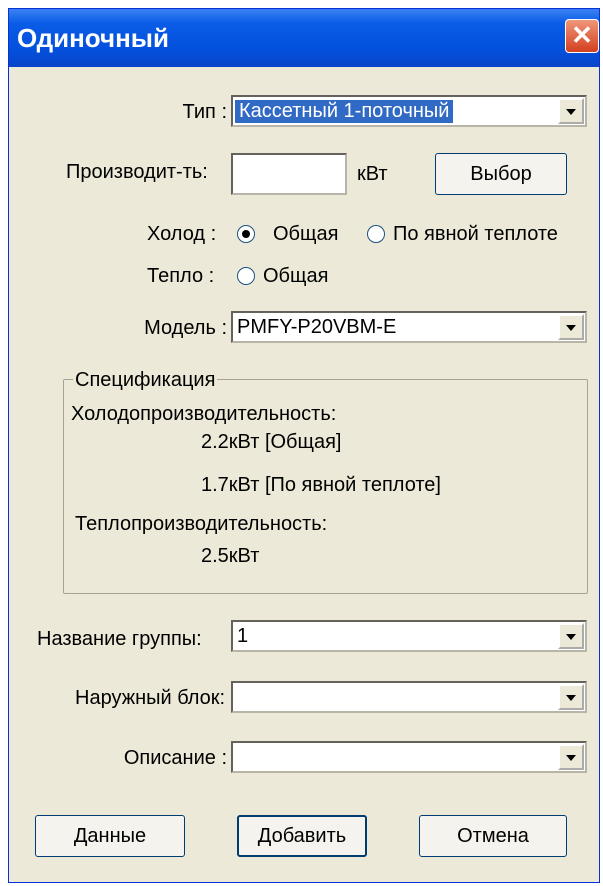 The width and height of the screenshot is (603, 886). Describe the element at coordinates (302, 836) in the screenshot. I see `add-button: Добавить` at that location.